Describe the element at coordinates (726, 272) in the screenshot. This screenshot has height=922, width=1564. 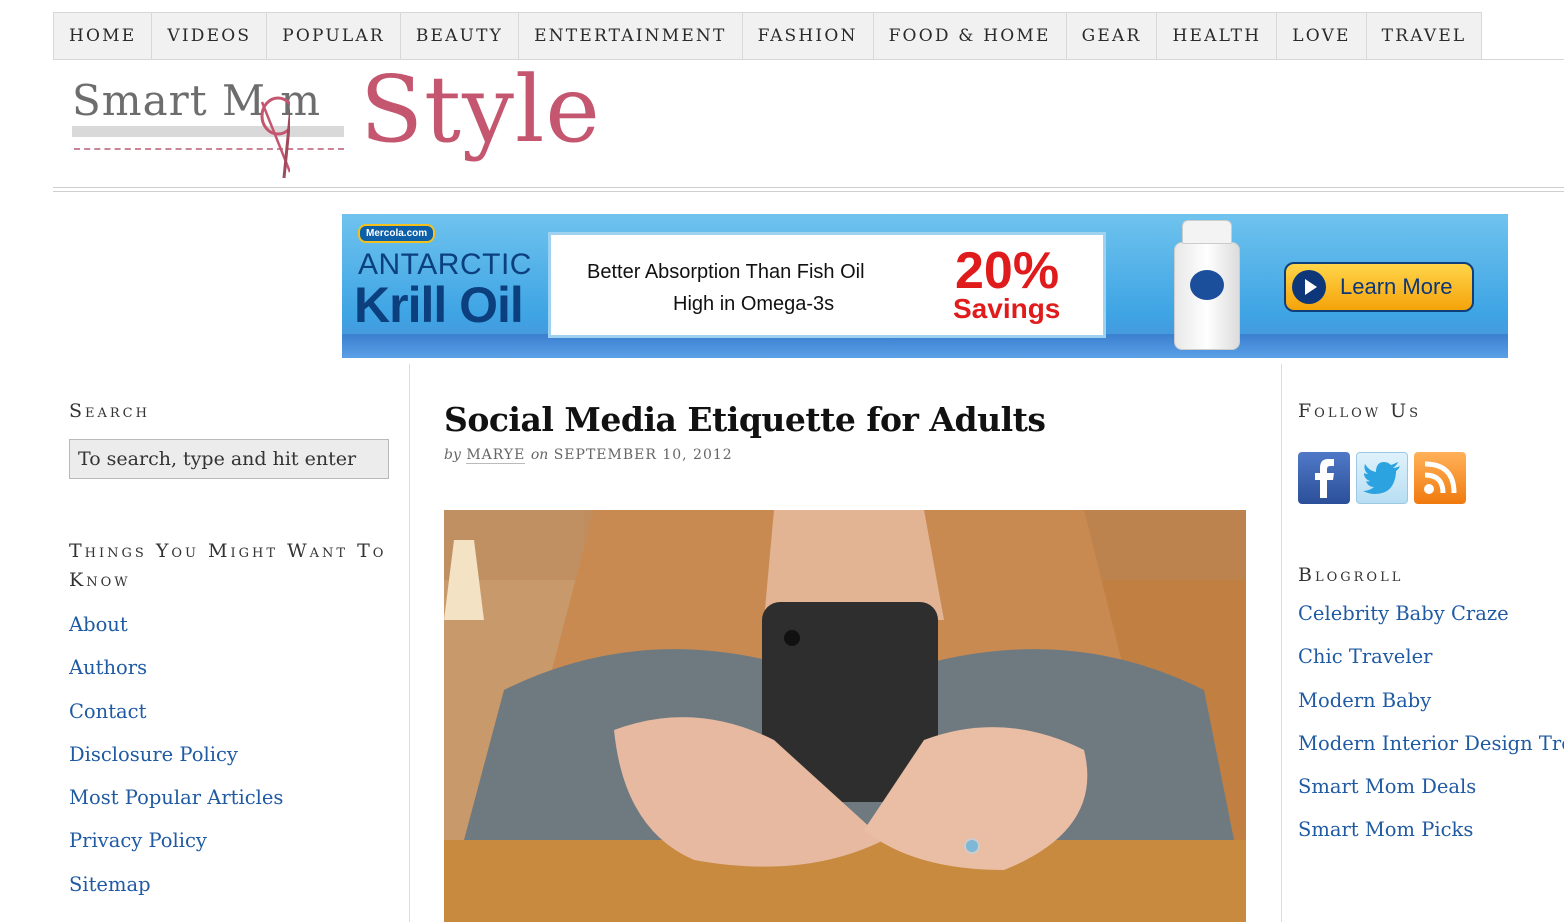
I see `ad-tagline-1: Better Absorption Than Fish Oil` at that location.